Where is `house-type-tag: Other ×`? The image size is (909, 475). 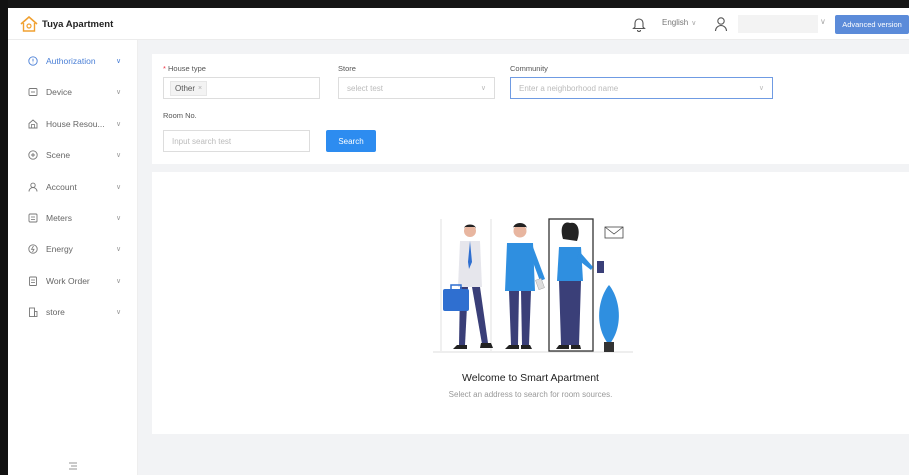 house-type-tag: Other × is located at coordinates (189, 88).